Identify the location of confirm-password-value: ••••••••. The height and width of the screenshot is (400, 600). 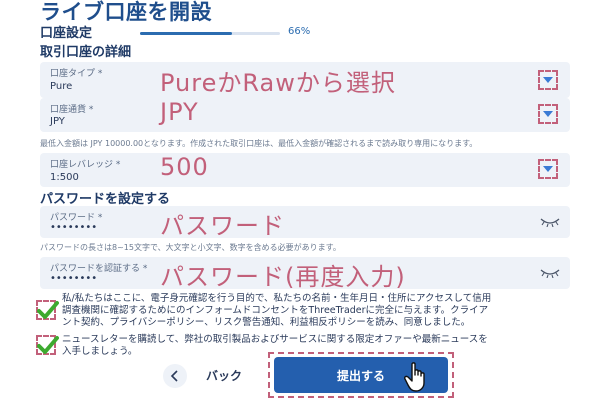
(74, 278).